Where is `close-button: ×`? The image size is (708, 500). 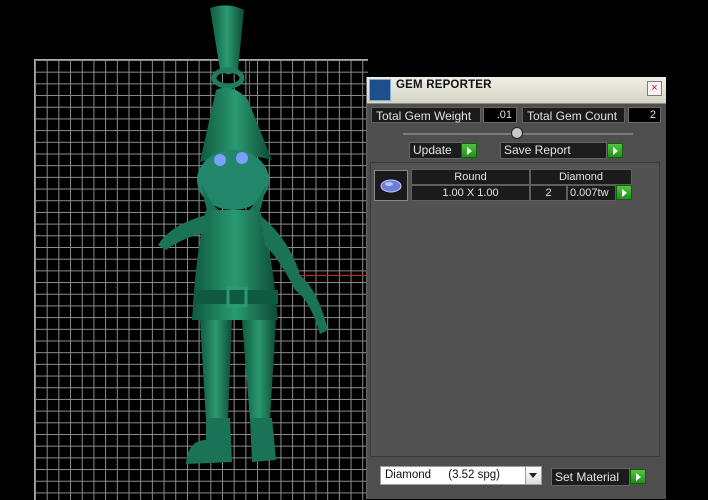 close-button: × is located at coordinates (654, 88).